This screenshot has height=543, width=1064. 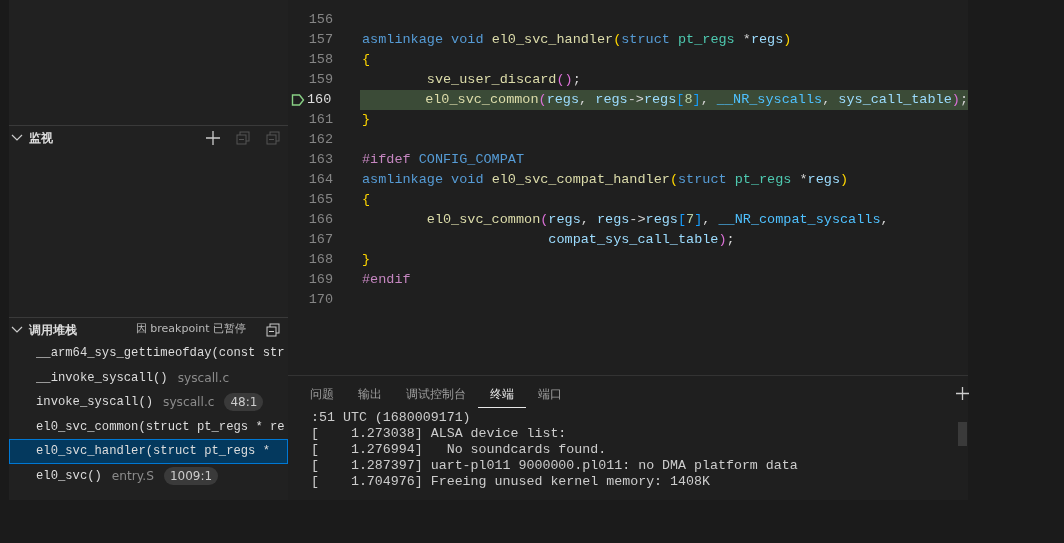 I want to click on terminal-line: [ 1.273038] ALSA device list:, so click(x=439, y=434).